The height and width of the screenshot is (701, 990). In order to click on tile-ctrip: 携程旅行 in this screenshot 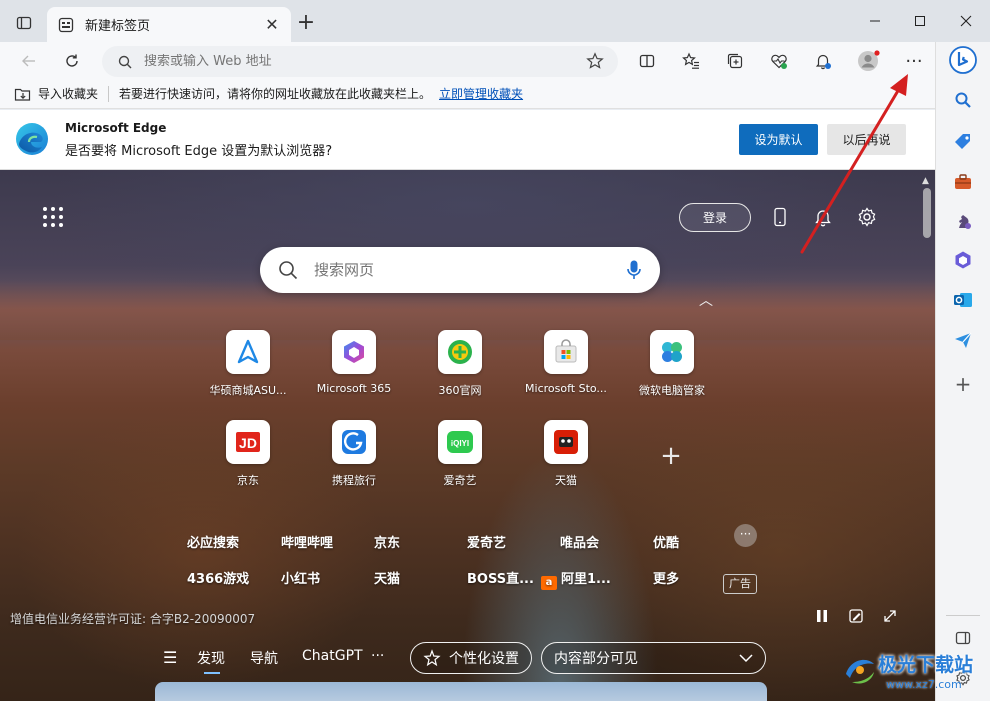, I will do `click(354, 460)`.